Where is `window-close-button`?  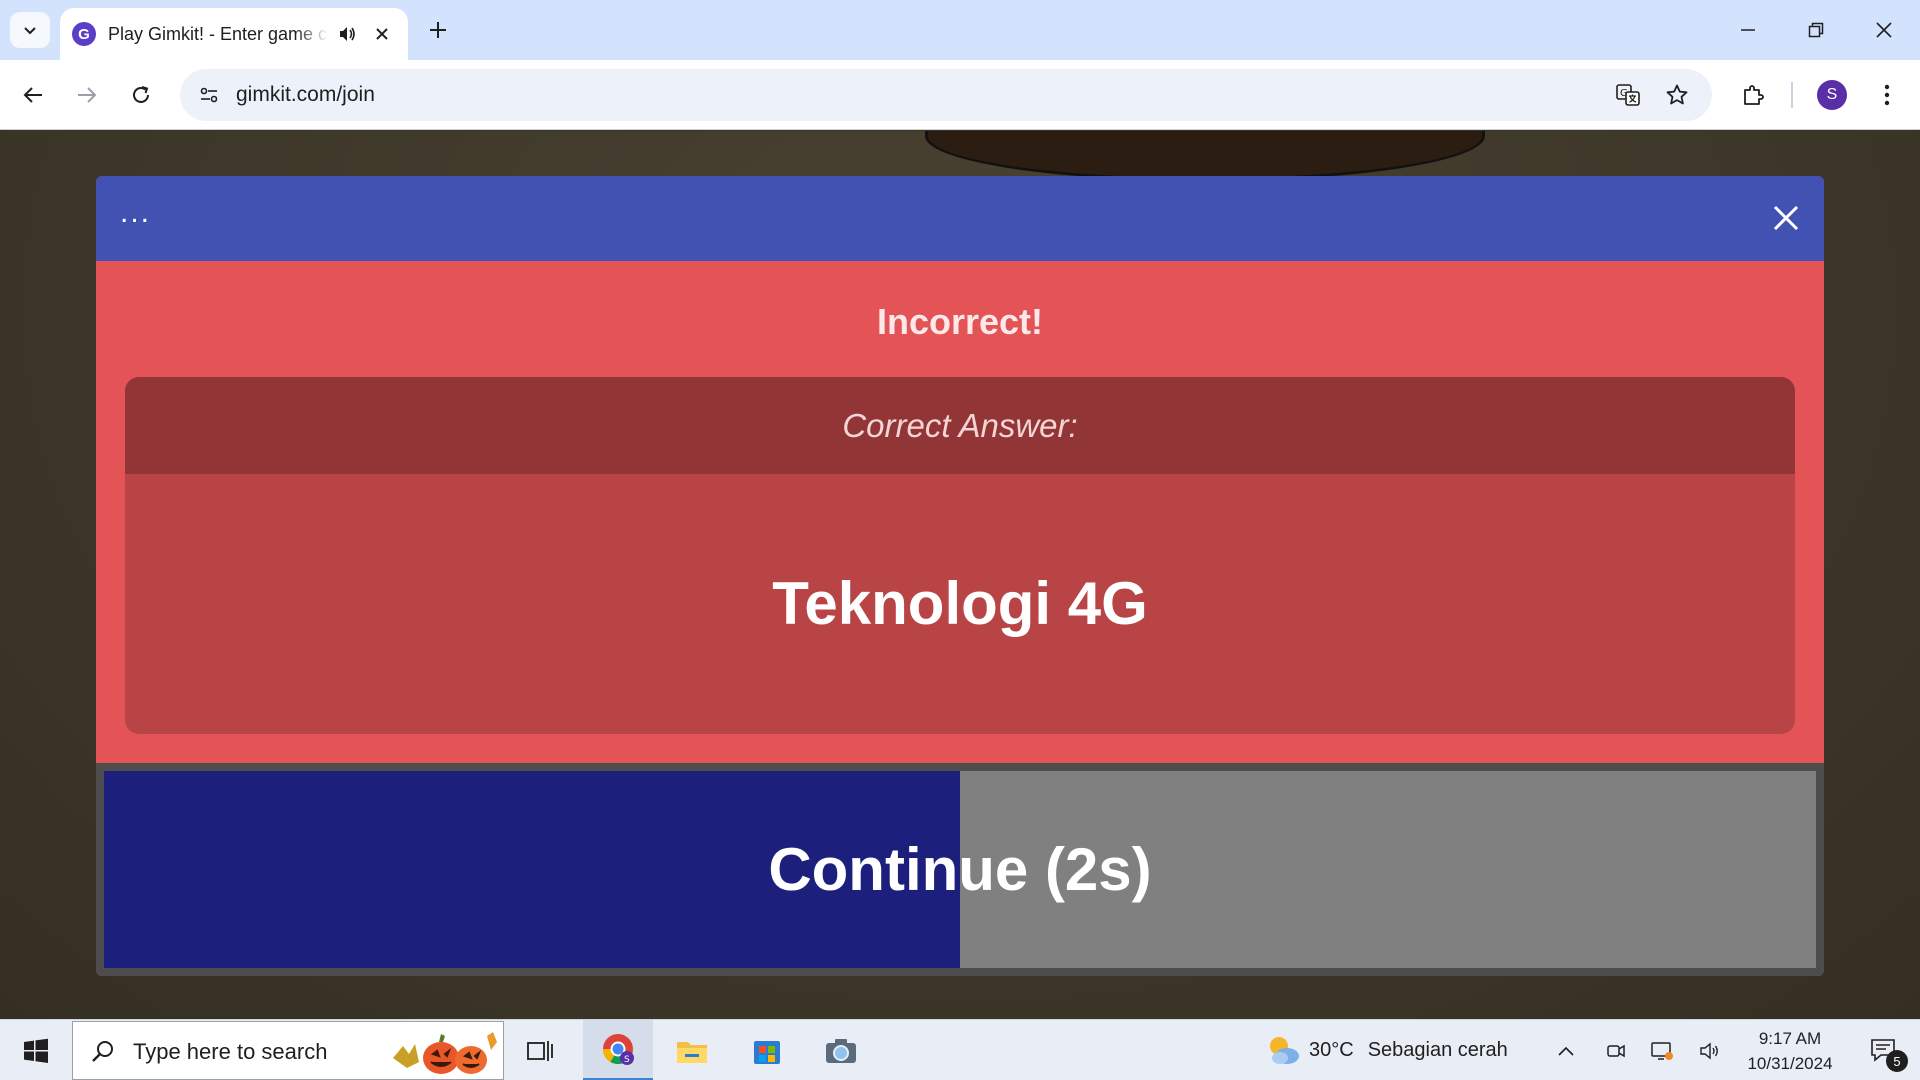 window-close-button is located at coordinates (1884, 30).